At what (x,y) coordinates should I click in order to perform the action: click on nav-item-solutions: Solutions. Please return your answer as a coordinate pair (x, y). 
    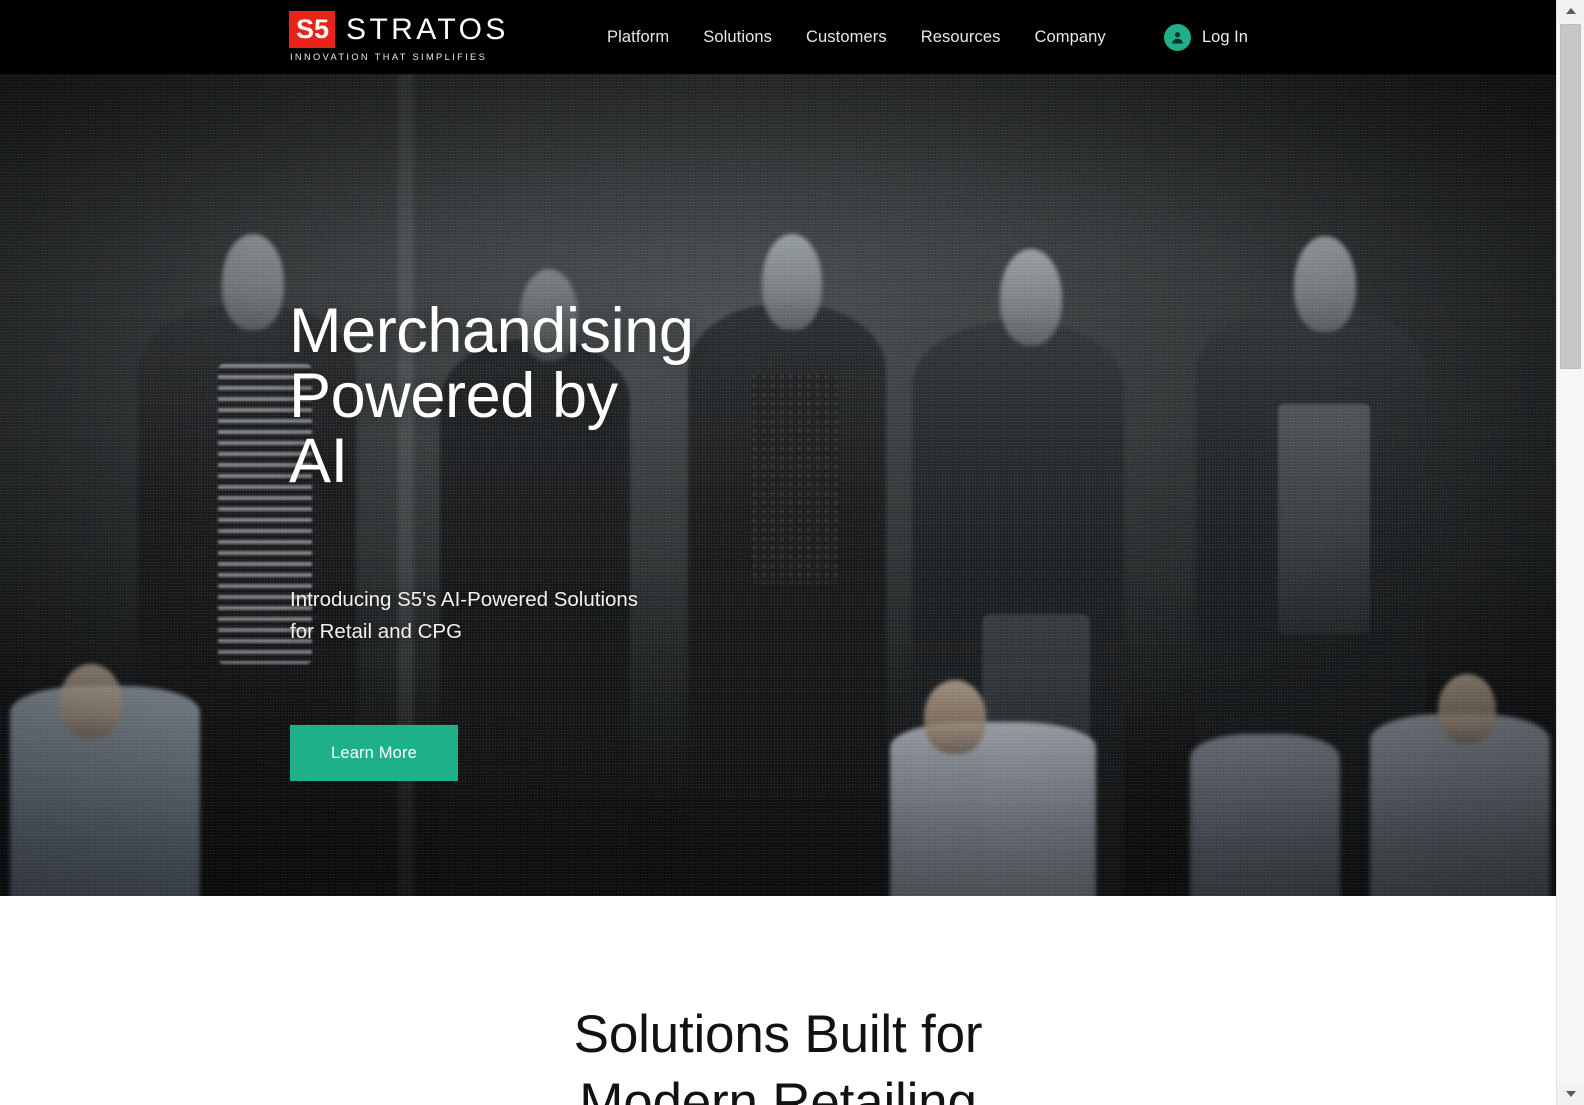
    Looking at the image, I should click on (737, 37).